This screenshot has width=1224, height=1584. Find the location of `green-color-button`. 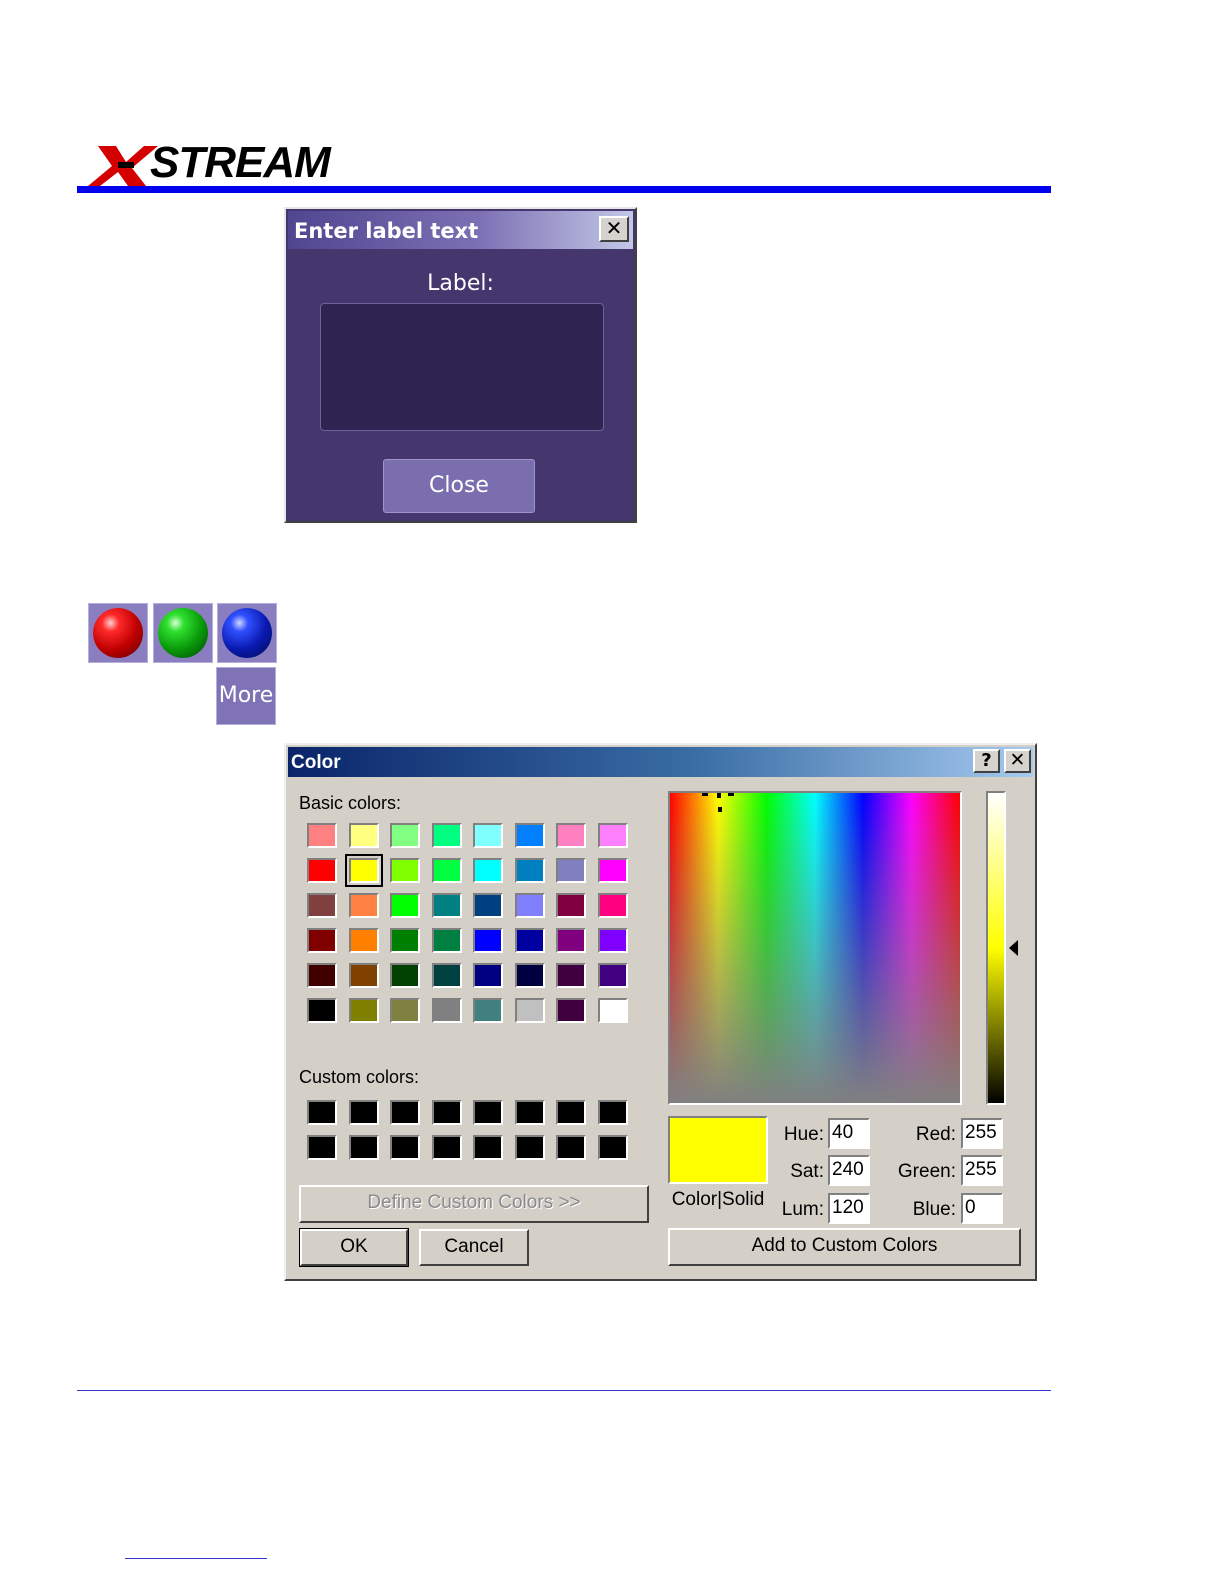

green-color-button is located at coordinates (183, 633).